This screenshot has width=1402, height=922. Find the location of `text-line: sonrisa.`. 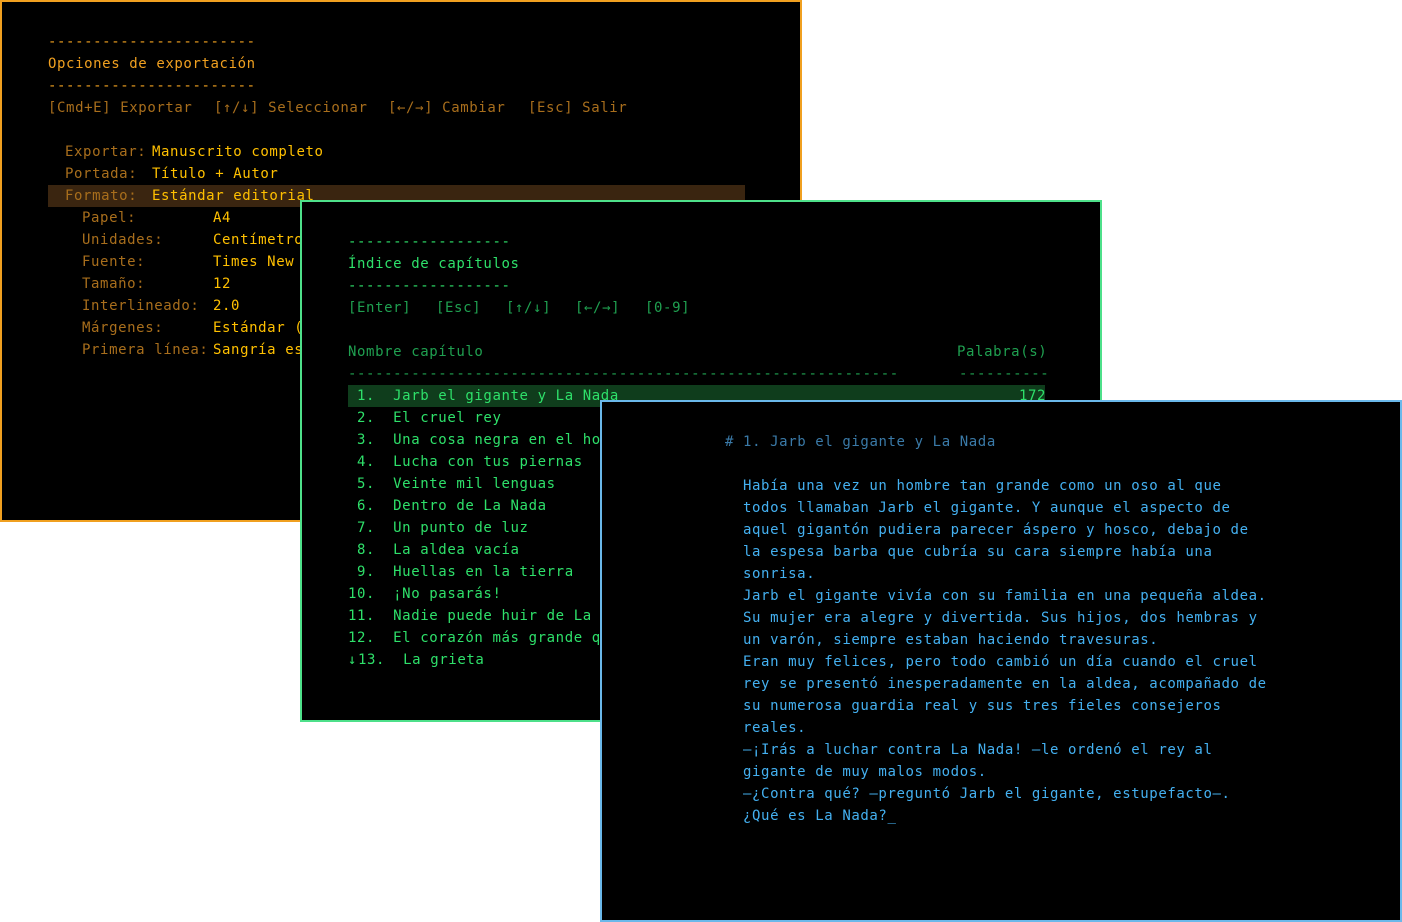

text-line: sonrisa. is located at coordinates (779, 574).